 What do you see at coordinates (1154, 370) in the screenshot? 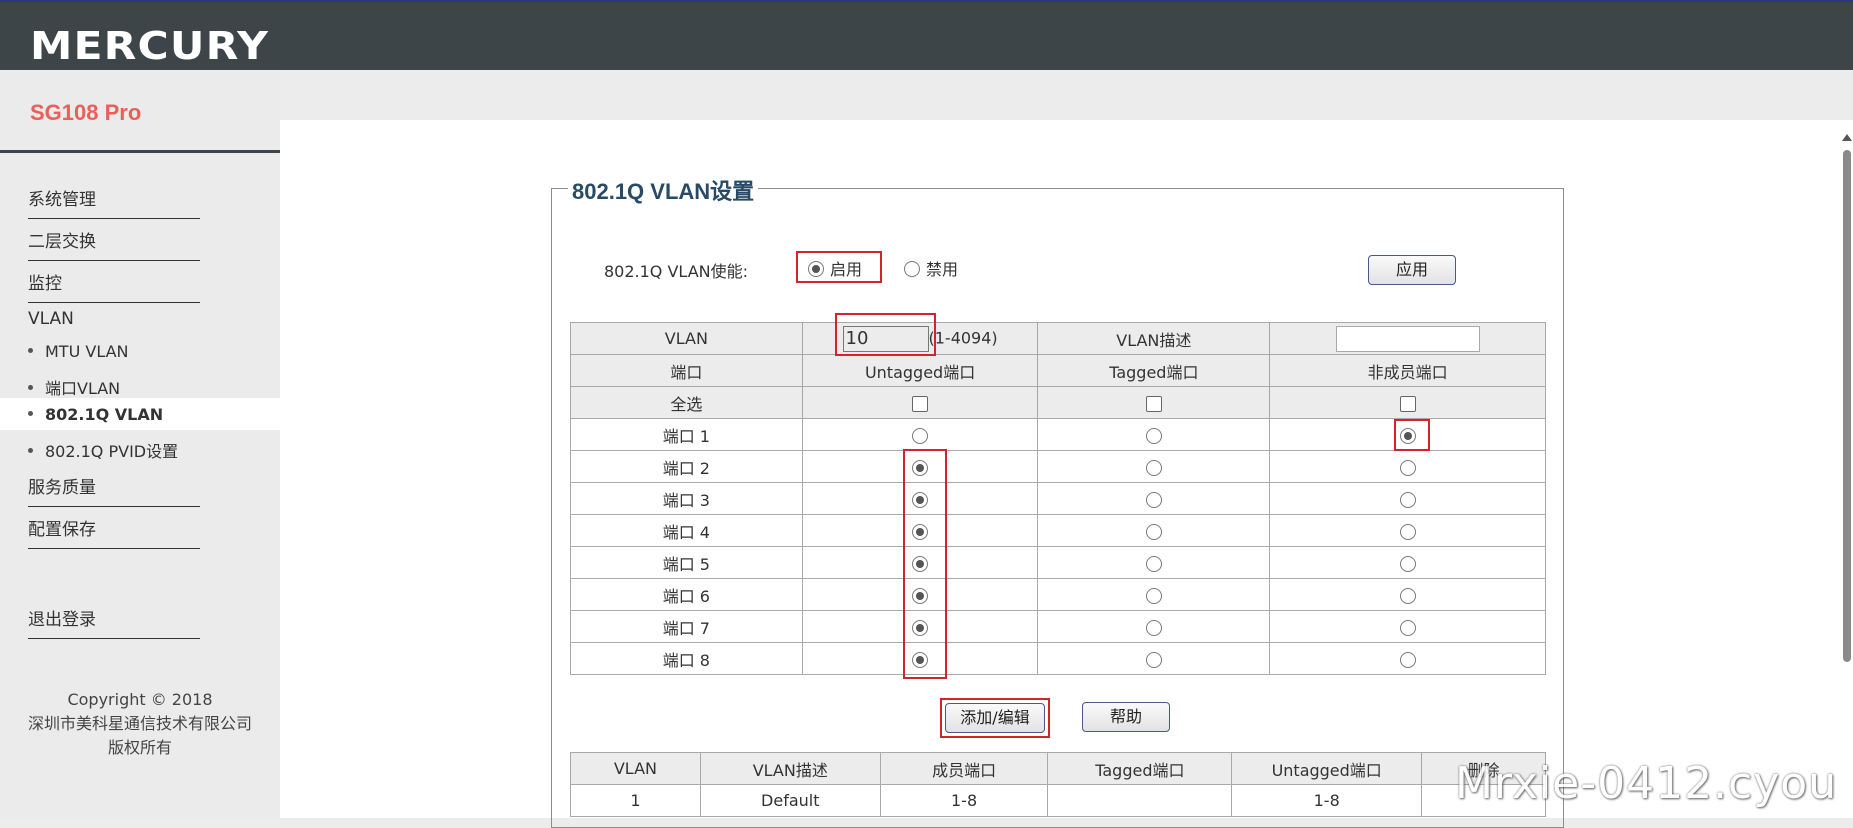
I see `tagged-header: Tagged端口` at bounding box center [1154, 370].